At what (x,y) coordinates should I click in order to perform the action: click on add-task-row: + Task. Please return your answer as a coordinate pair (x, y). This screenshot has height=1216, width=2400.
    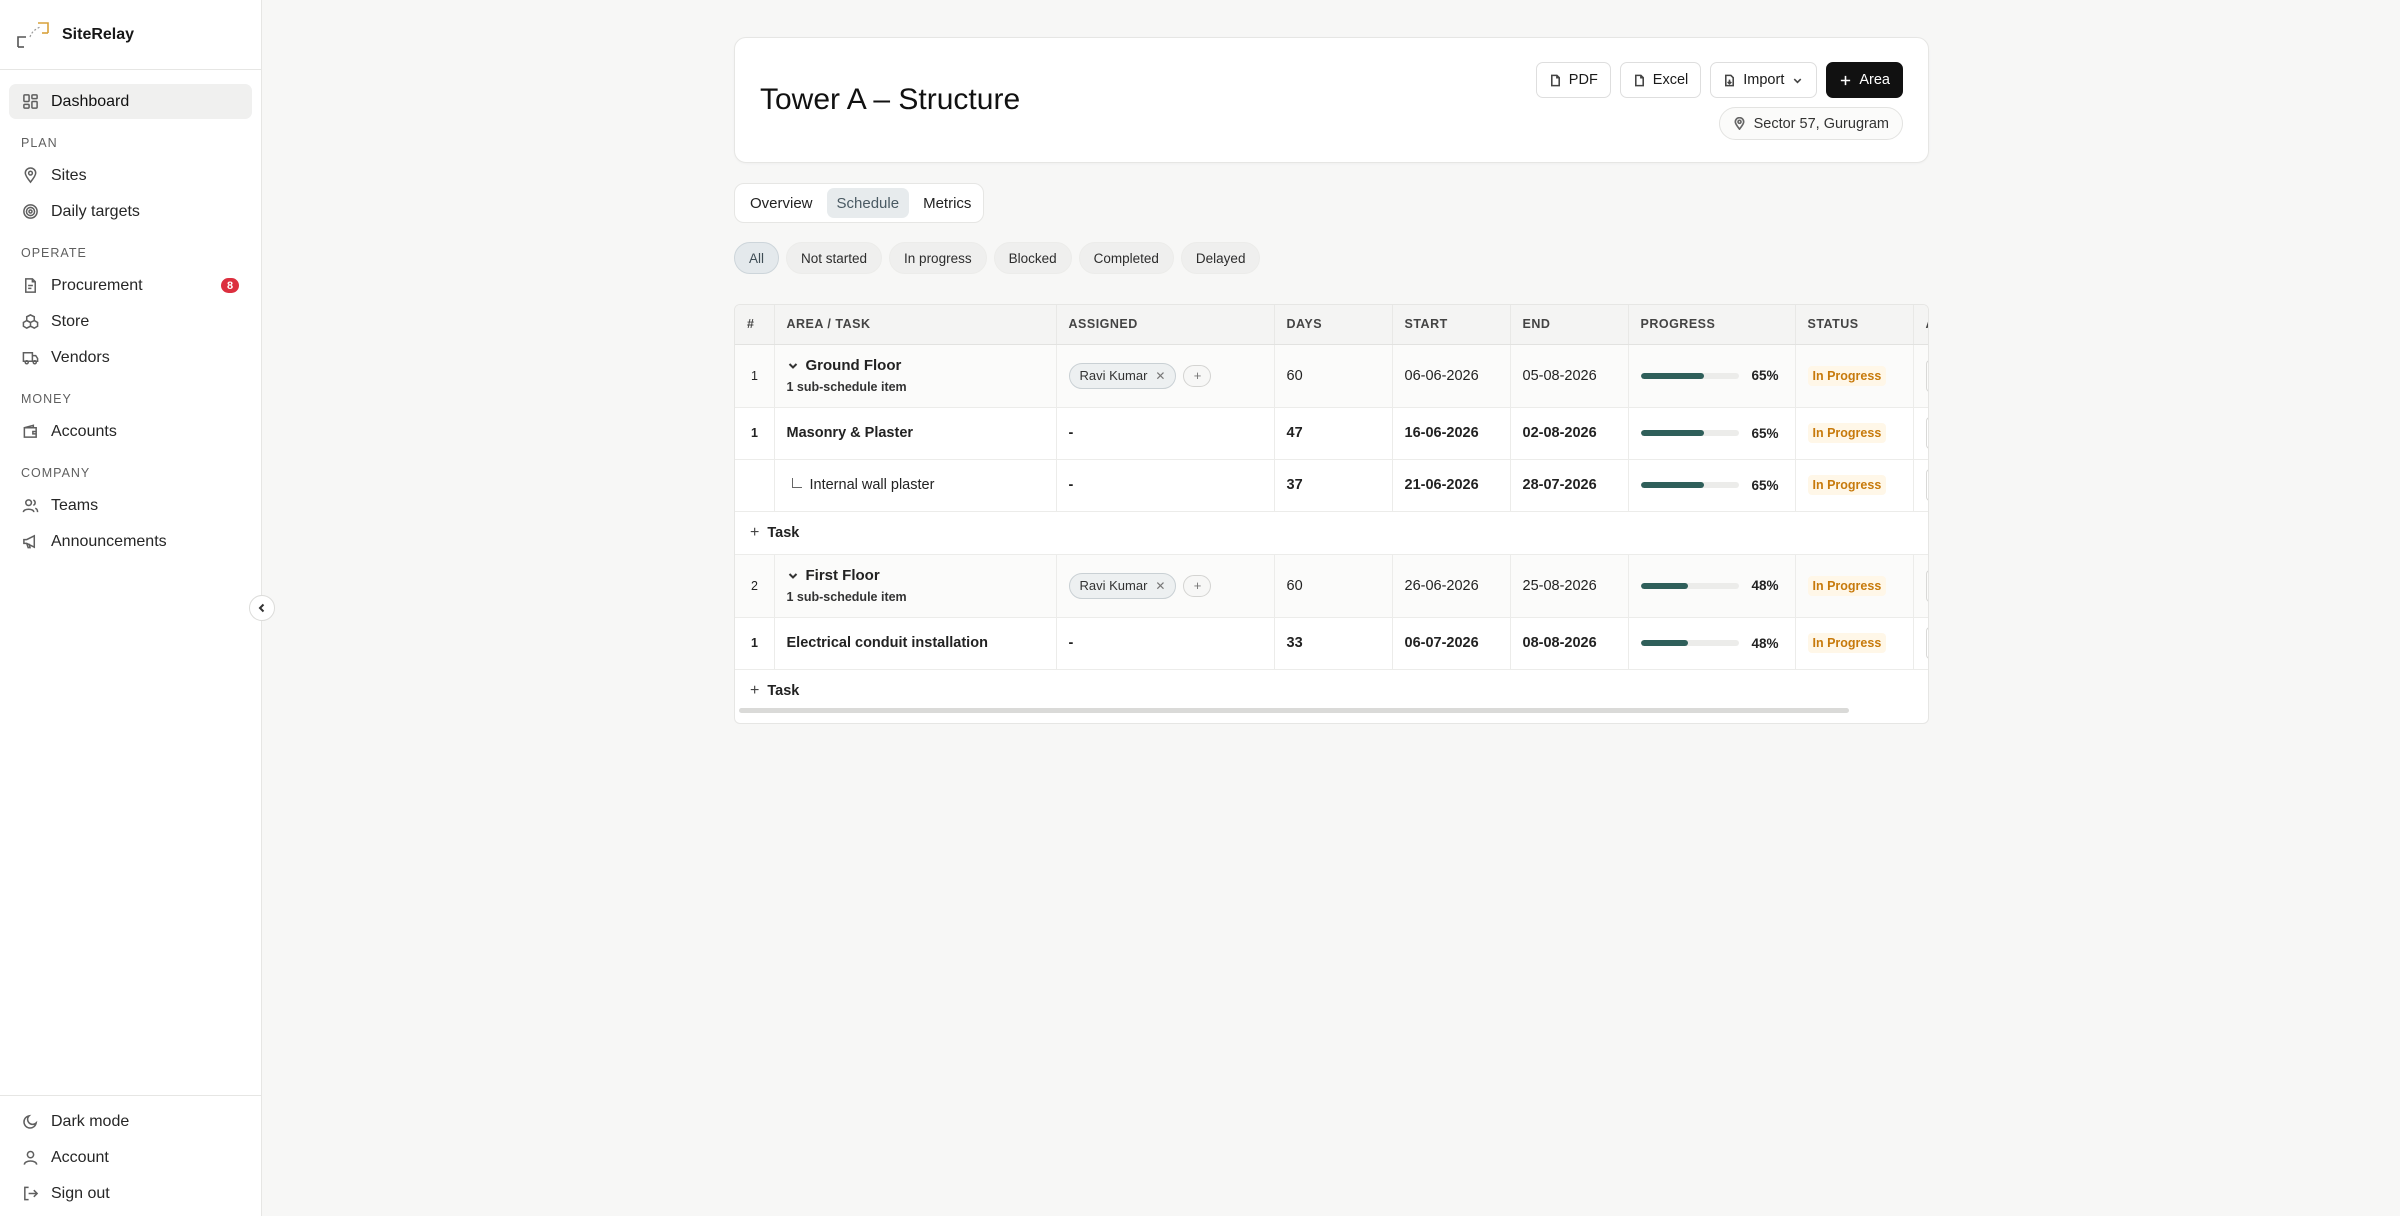
    Looking at the image, I should click on (1331, 690).